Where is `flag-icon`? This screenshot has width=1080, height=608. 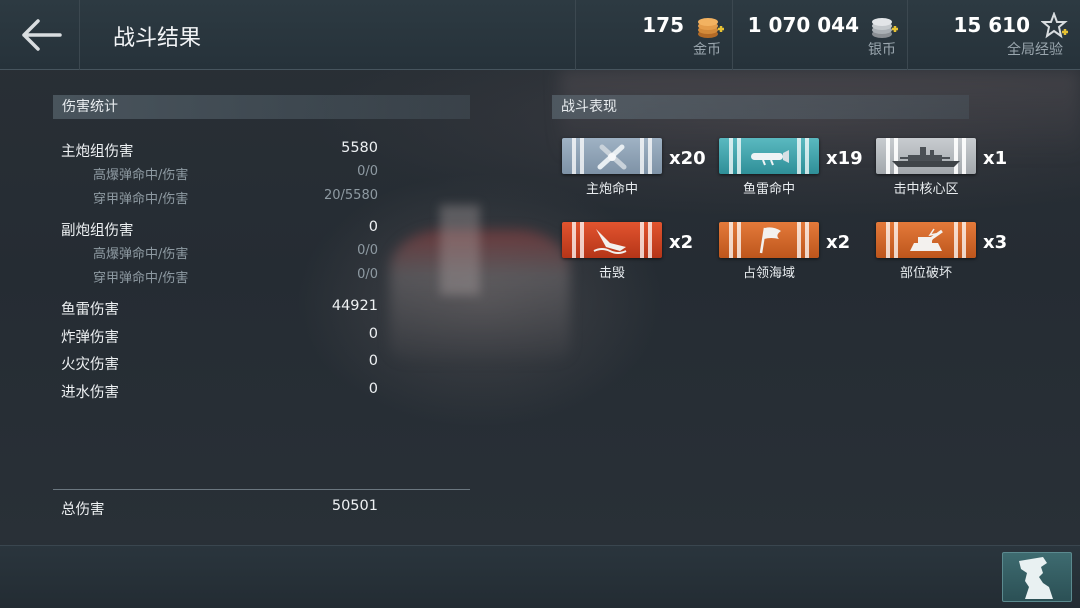
flag-icon is located at coordinates (770, 240).